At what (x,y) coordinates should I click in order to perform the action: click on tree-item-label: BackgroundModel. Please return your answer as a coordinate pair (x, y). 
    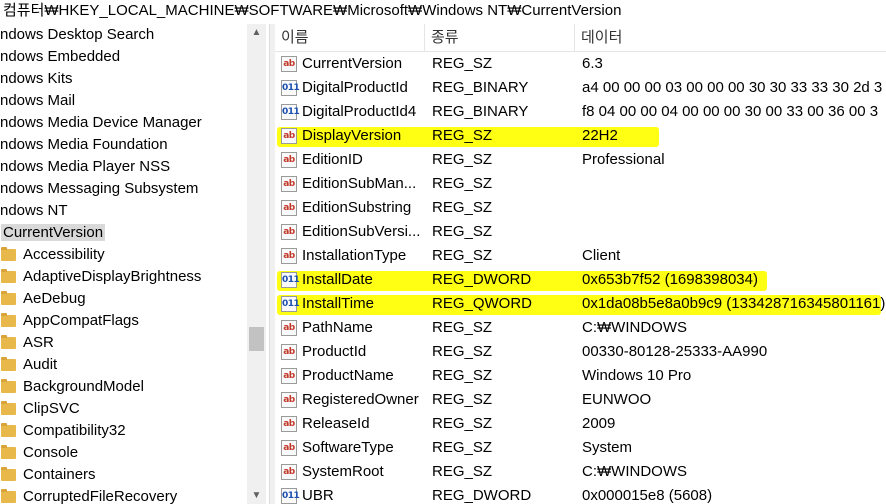
    Looking at the image, I should click on (83, 386).